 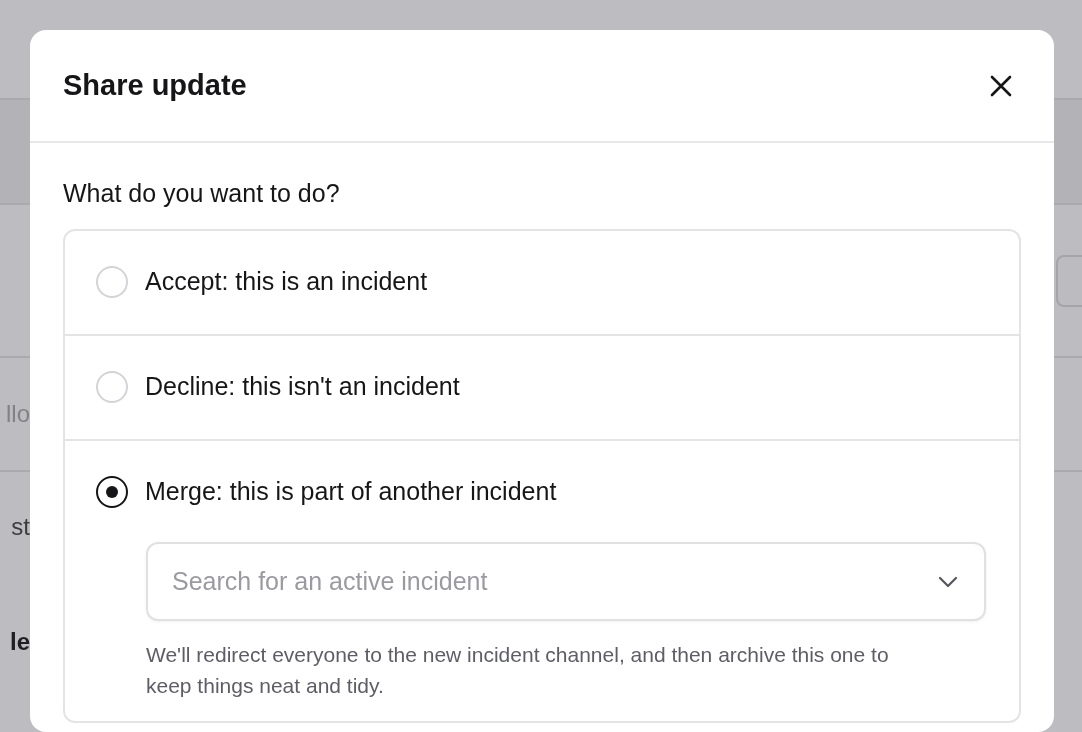 I want to click on search-dropdown: Search for an active incident, so click(x=566, y=581).